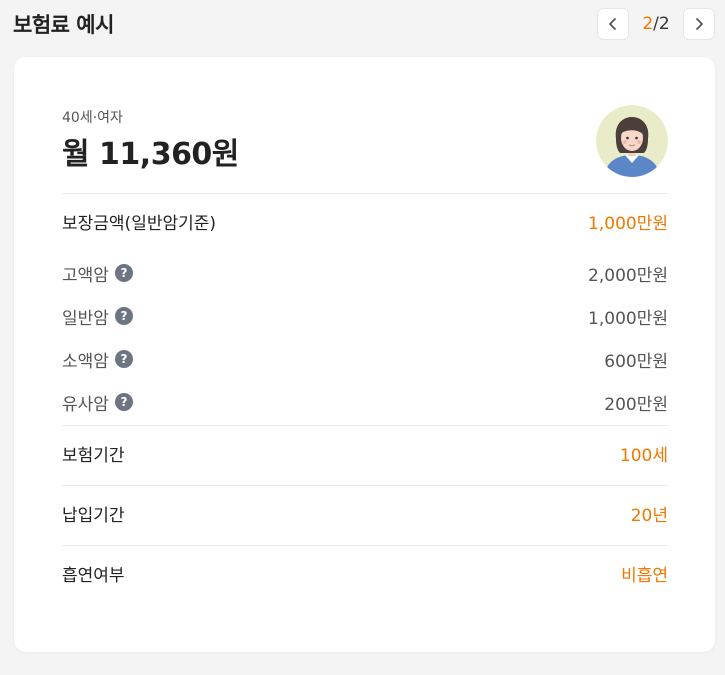 The height and width of the screenshot is (675, 725). I want to click on age-gender-label: 40세·여자, so click(92, 118).